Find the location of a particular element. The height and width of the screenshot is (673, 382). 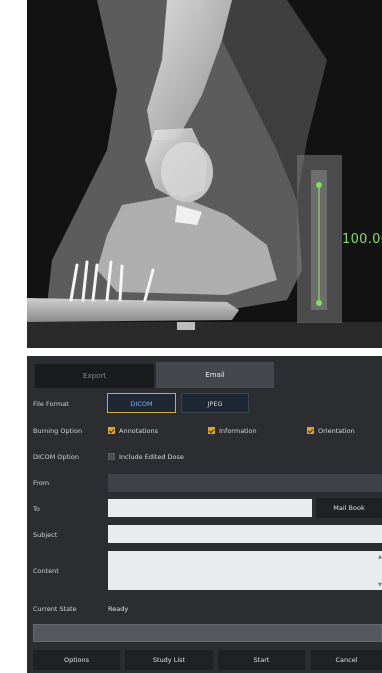

orientation-checkbox: Orientation is located at coordinates (331, 431).